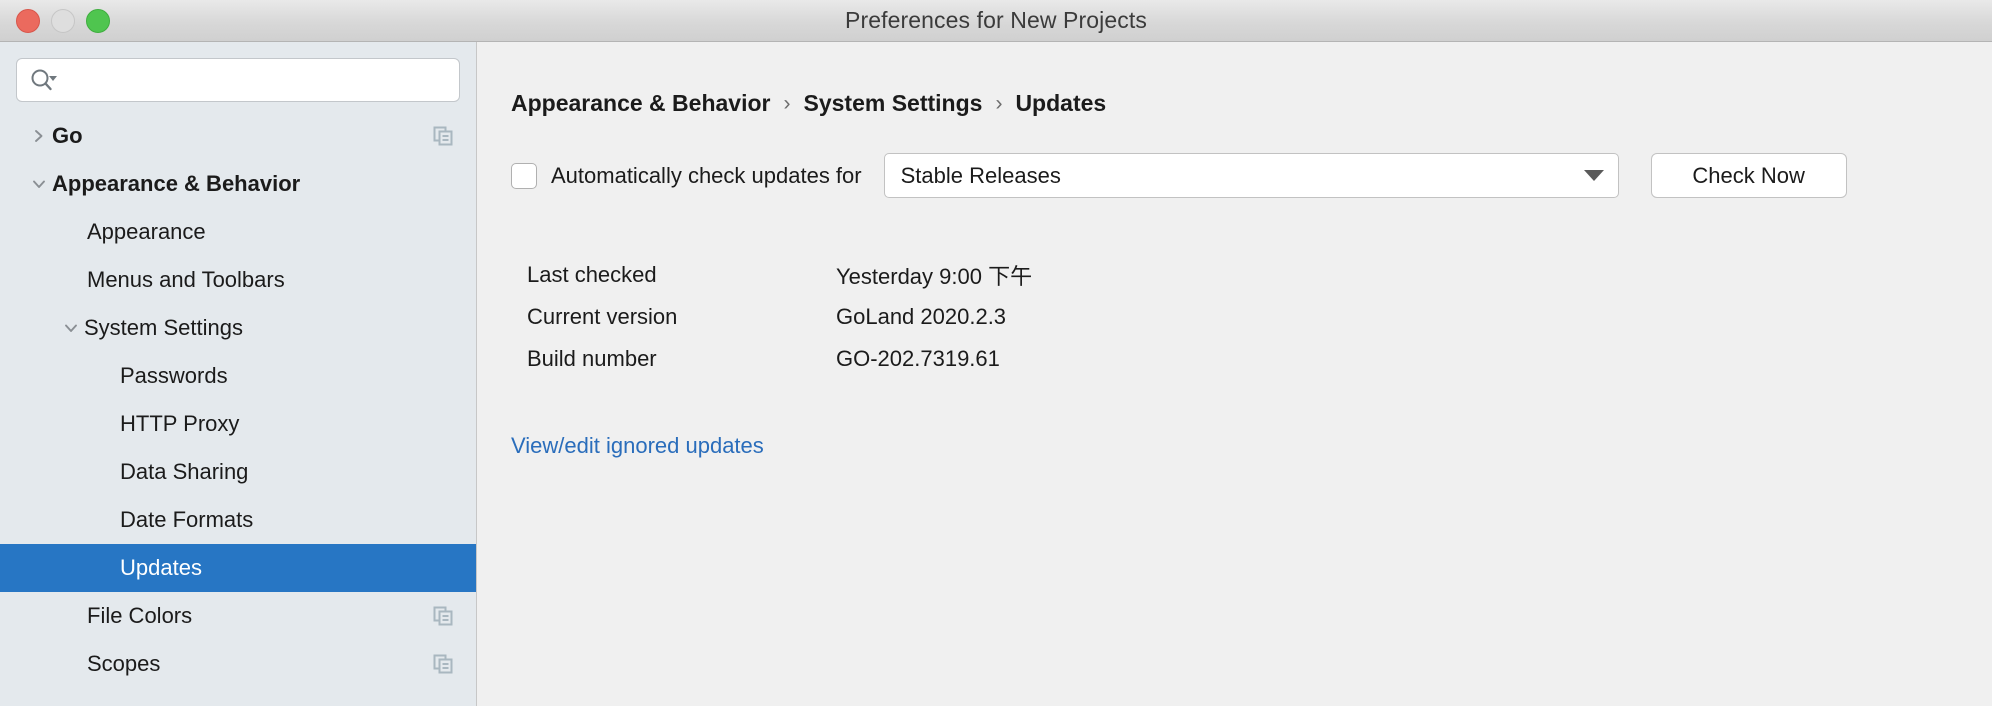 This screenshot has width=1992, height=706. What do you see at coordinates (524, 175) in the screenshot?
I see `auto-check-updates-checkbox` at bounding box center [524, 175].